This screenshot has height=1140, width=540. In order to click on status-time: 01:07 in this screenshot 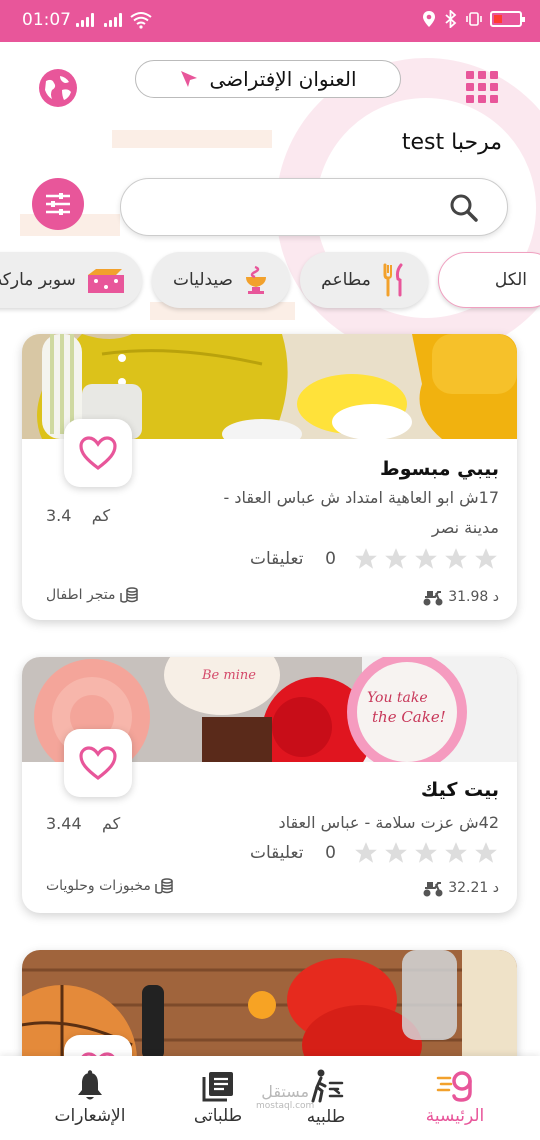, I will do `click(46, 20)`.